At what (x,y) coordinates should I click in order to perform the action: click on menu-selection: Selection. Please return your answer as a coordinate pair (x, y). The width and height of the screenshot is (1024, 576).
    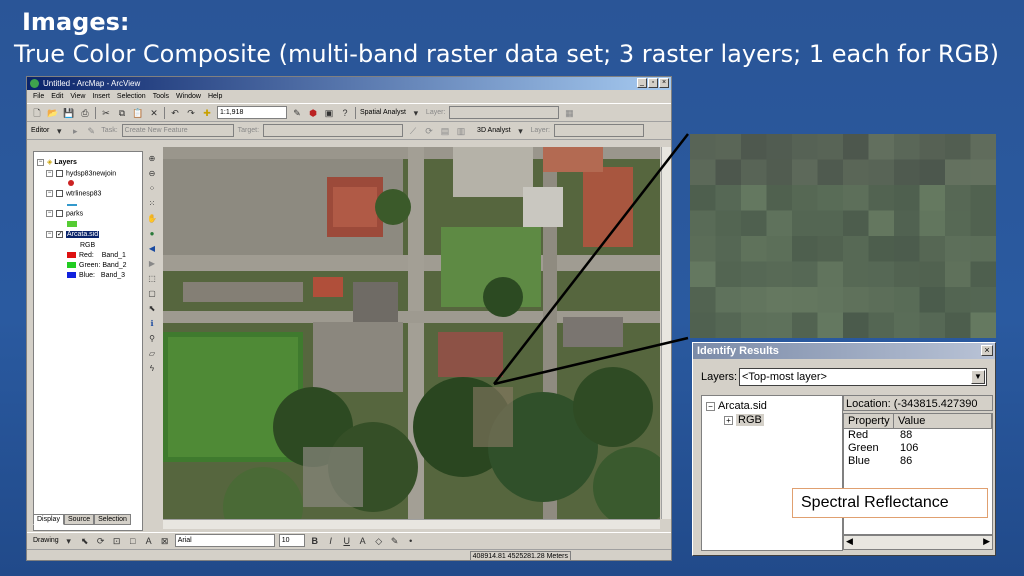
    Looking at the image, I should click on (131, 96).